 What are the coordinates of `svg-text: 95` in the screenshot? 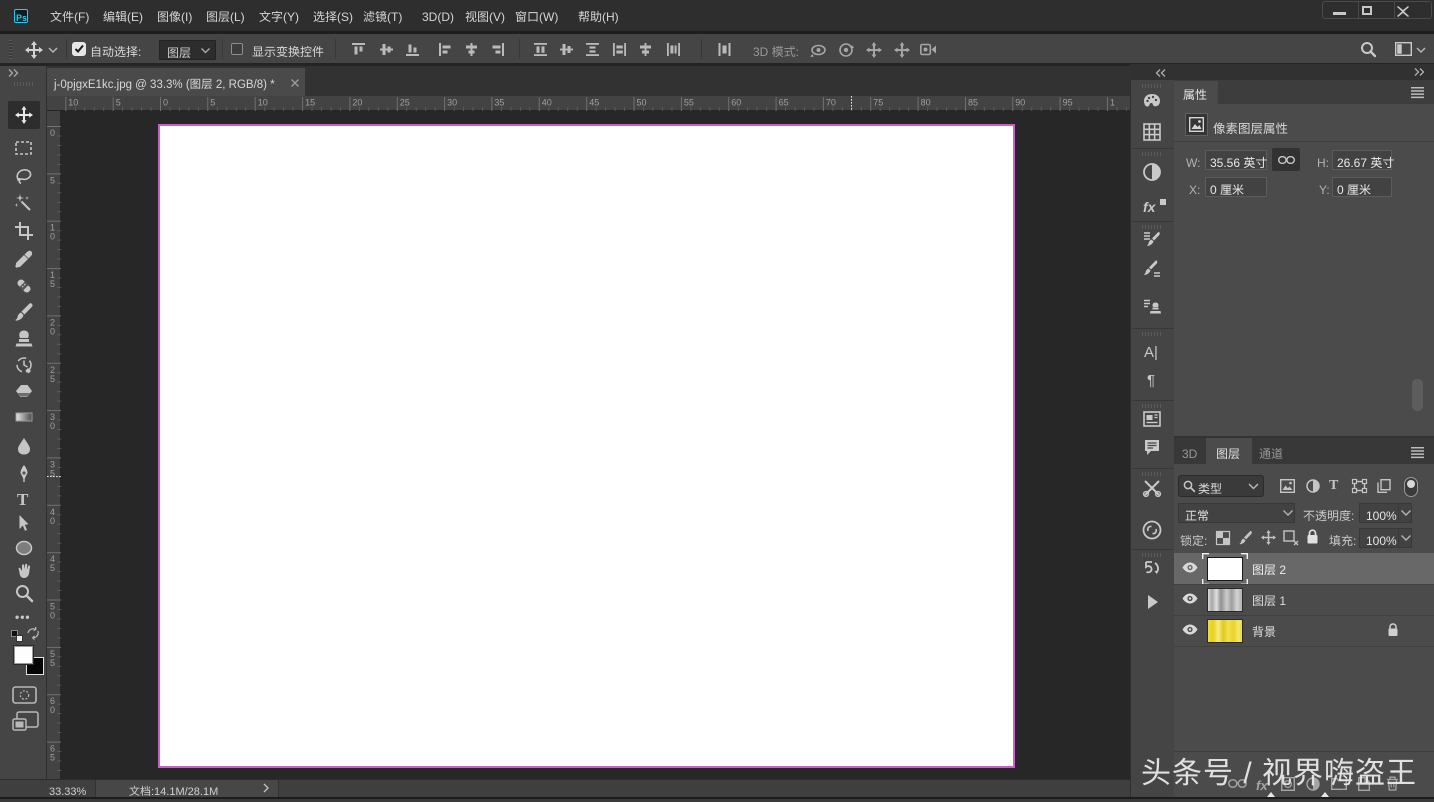 It's located at (1068, 103).